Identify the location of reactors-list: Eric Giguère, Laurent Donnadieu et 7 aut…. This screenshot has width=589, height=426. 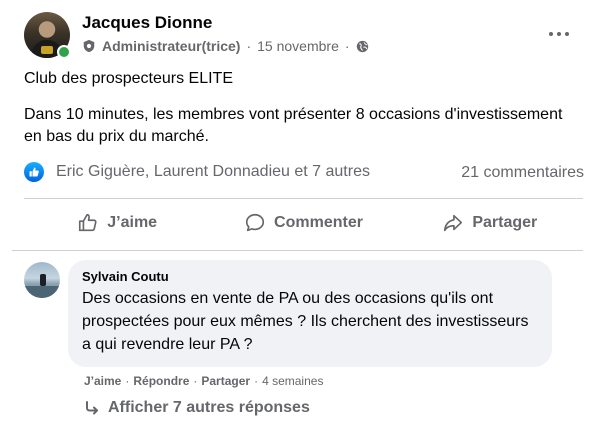
(213, 172).